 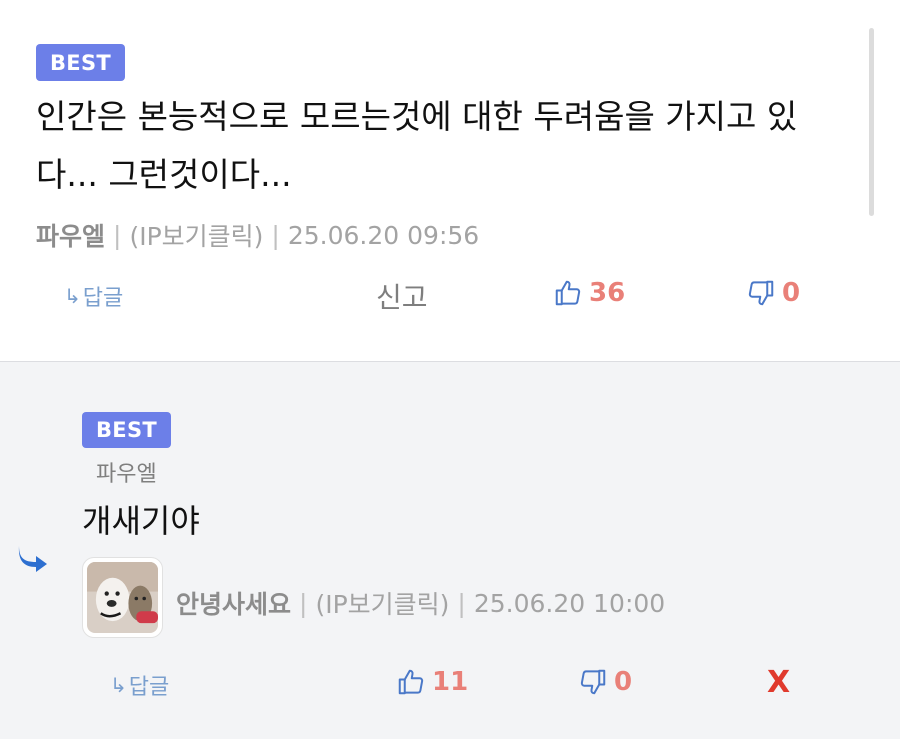 I want to click on avatar-image, so click(x=122, y=597).